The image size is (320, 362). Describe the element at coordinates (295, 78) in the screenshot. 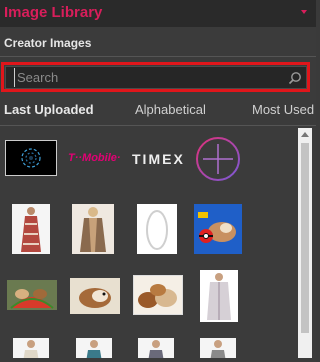

I see `search-icon` at that location.